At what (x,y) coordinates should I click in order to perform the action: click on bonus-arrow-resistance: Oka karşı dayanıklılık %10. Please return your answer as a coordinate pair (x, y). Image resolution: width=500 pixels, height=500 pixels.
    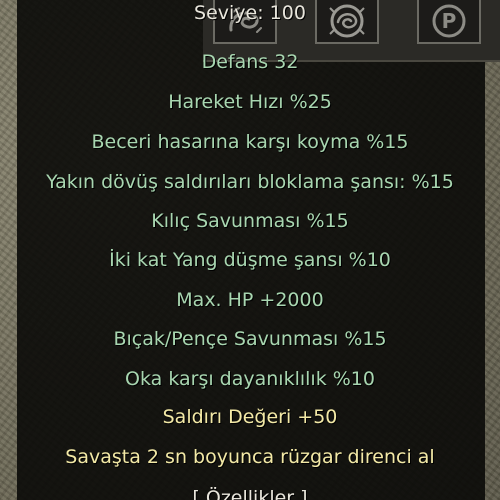
    Looking at the image, I should click on (250, 379).